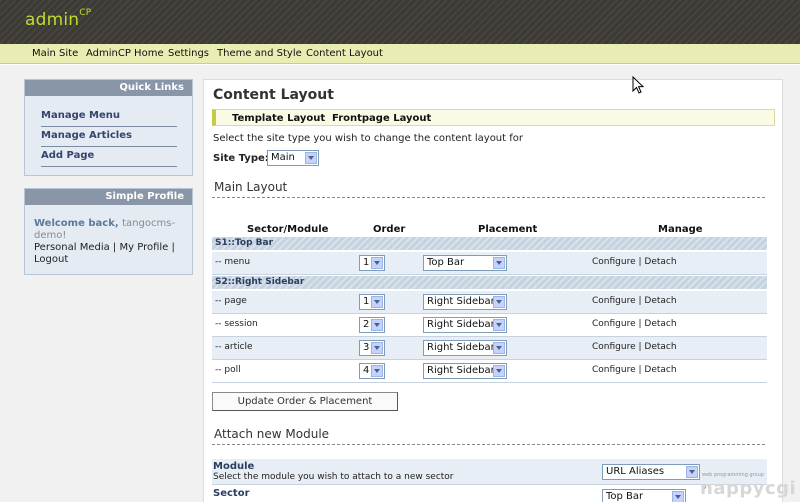 This screenshot has height=502, width=800. What do you see at coordinates (234, 466) in the screenshot?
I see `module-label: Module` at bounding box center [234, 466].